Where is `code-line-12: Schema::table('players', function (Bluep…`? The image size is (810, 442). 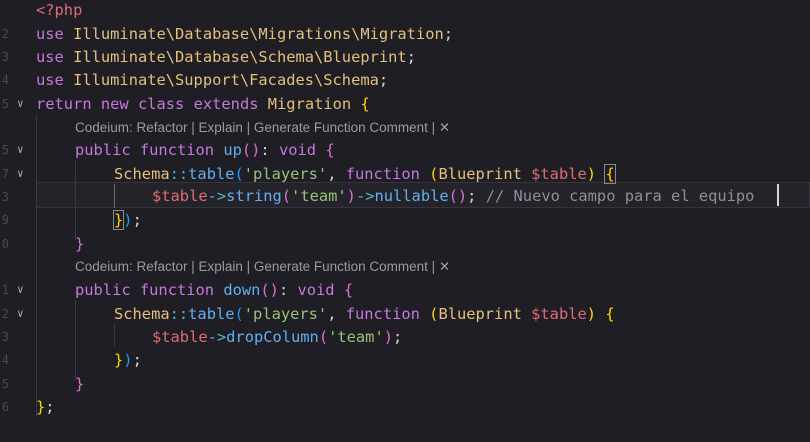 code-line-12: Schema::table('players', function (Bluep… is located at coordinates (364, 314).